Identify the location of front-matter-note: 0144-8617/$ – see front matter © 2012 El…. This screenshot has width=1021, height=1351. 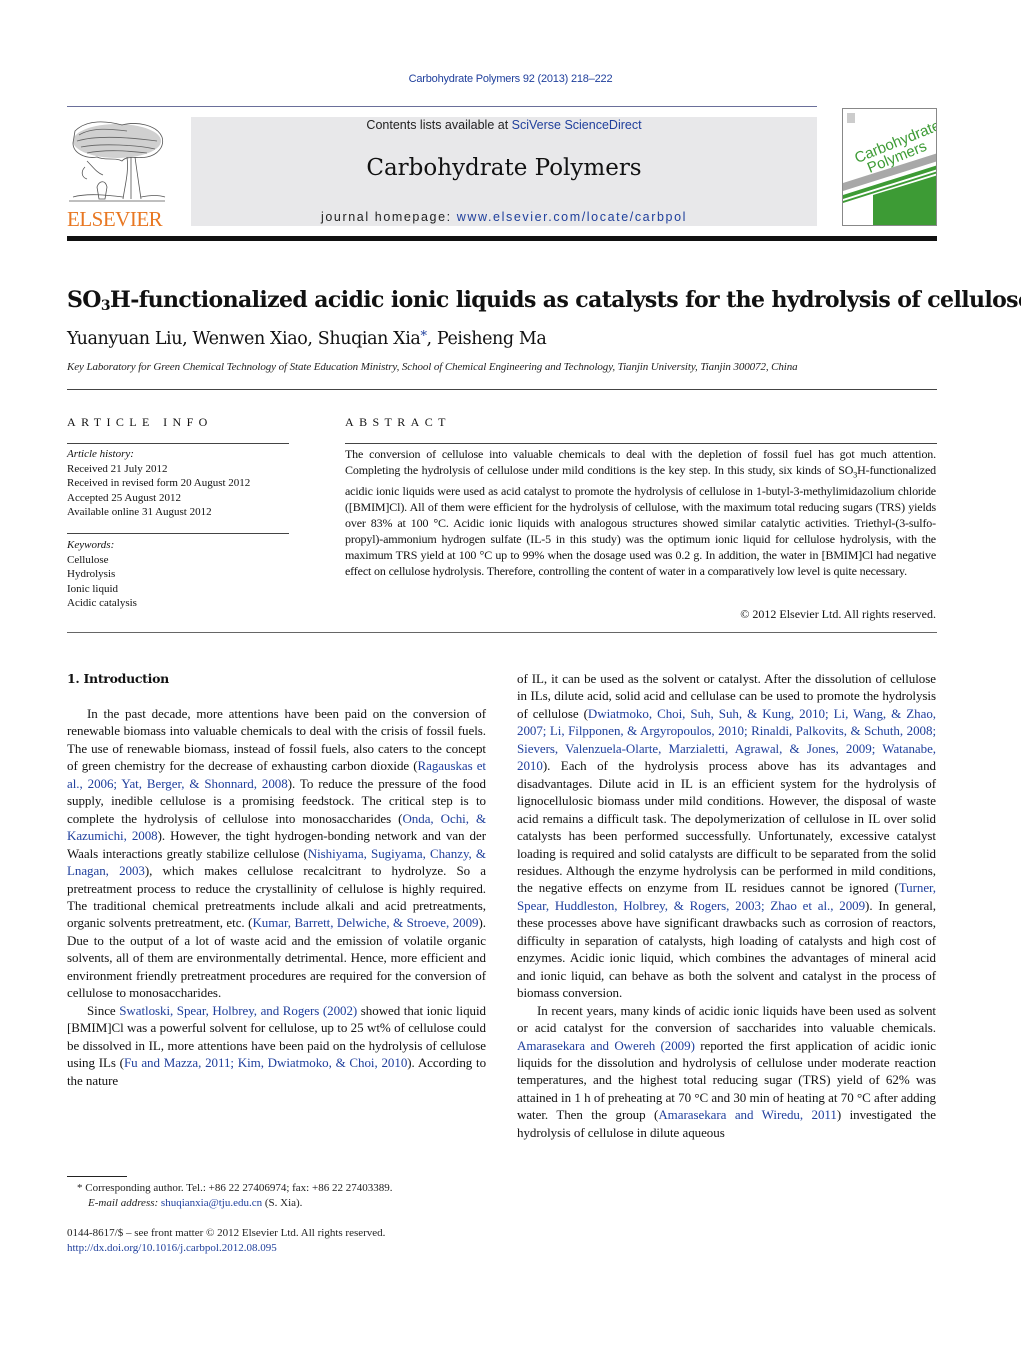
(226, 1233).